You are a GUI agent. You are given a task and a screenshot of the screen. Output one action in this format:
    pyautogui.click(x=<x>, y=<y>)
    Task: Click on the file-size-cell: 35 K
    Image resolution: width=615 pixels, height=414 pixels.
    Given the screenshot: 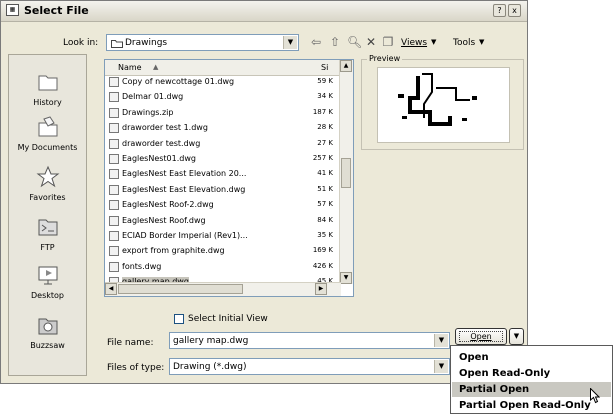 What is the action you would take?
    pyautogui.click(x=325, y=235)
    